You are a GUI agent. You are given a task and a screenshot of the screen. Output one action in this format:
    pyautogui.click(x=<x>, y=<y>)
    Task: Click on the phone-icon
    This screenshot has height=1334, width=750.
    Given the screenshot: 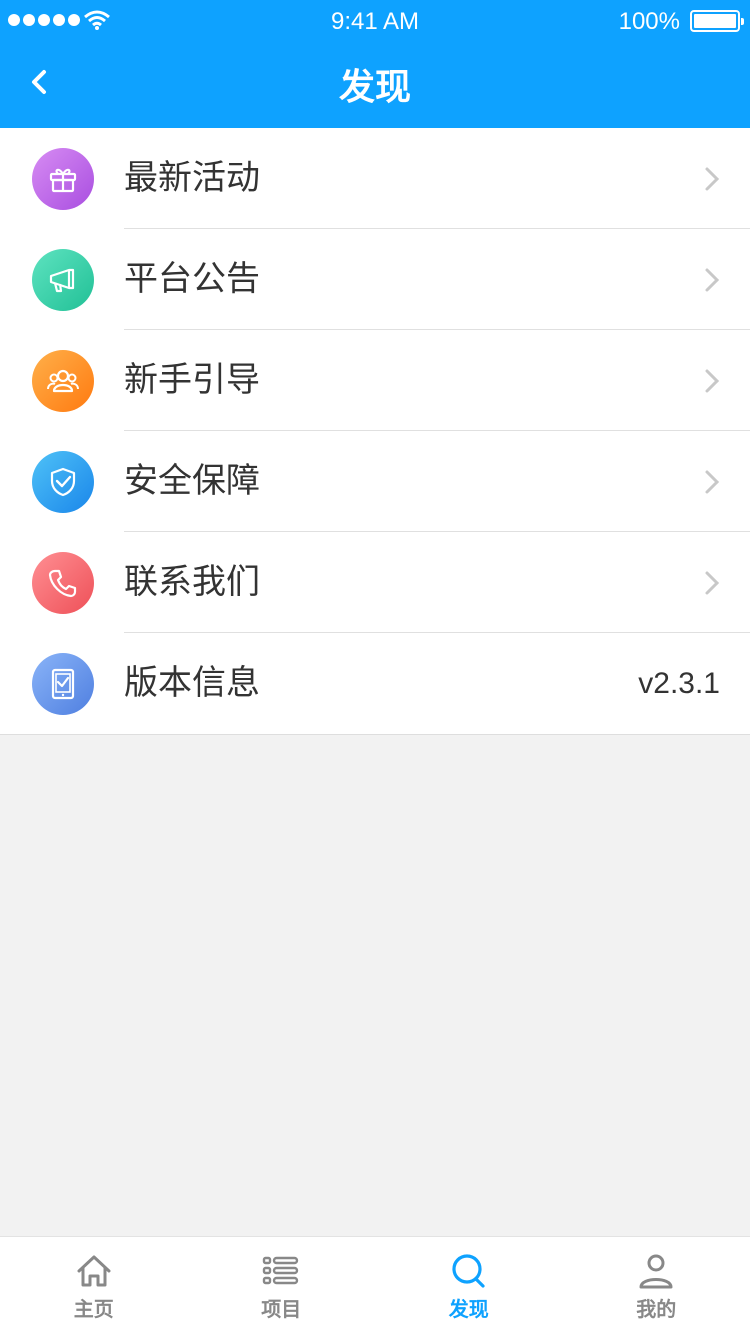 What is the action you would take?
    pyautogui.click(x=63, y=583)
    